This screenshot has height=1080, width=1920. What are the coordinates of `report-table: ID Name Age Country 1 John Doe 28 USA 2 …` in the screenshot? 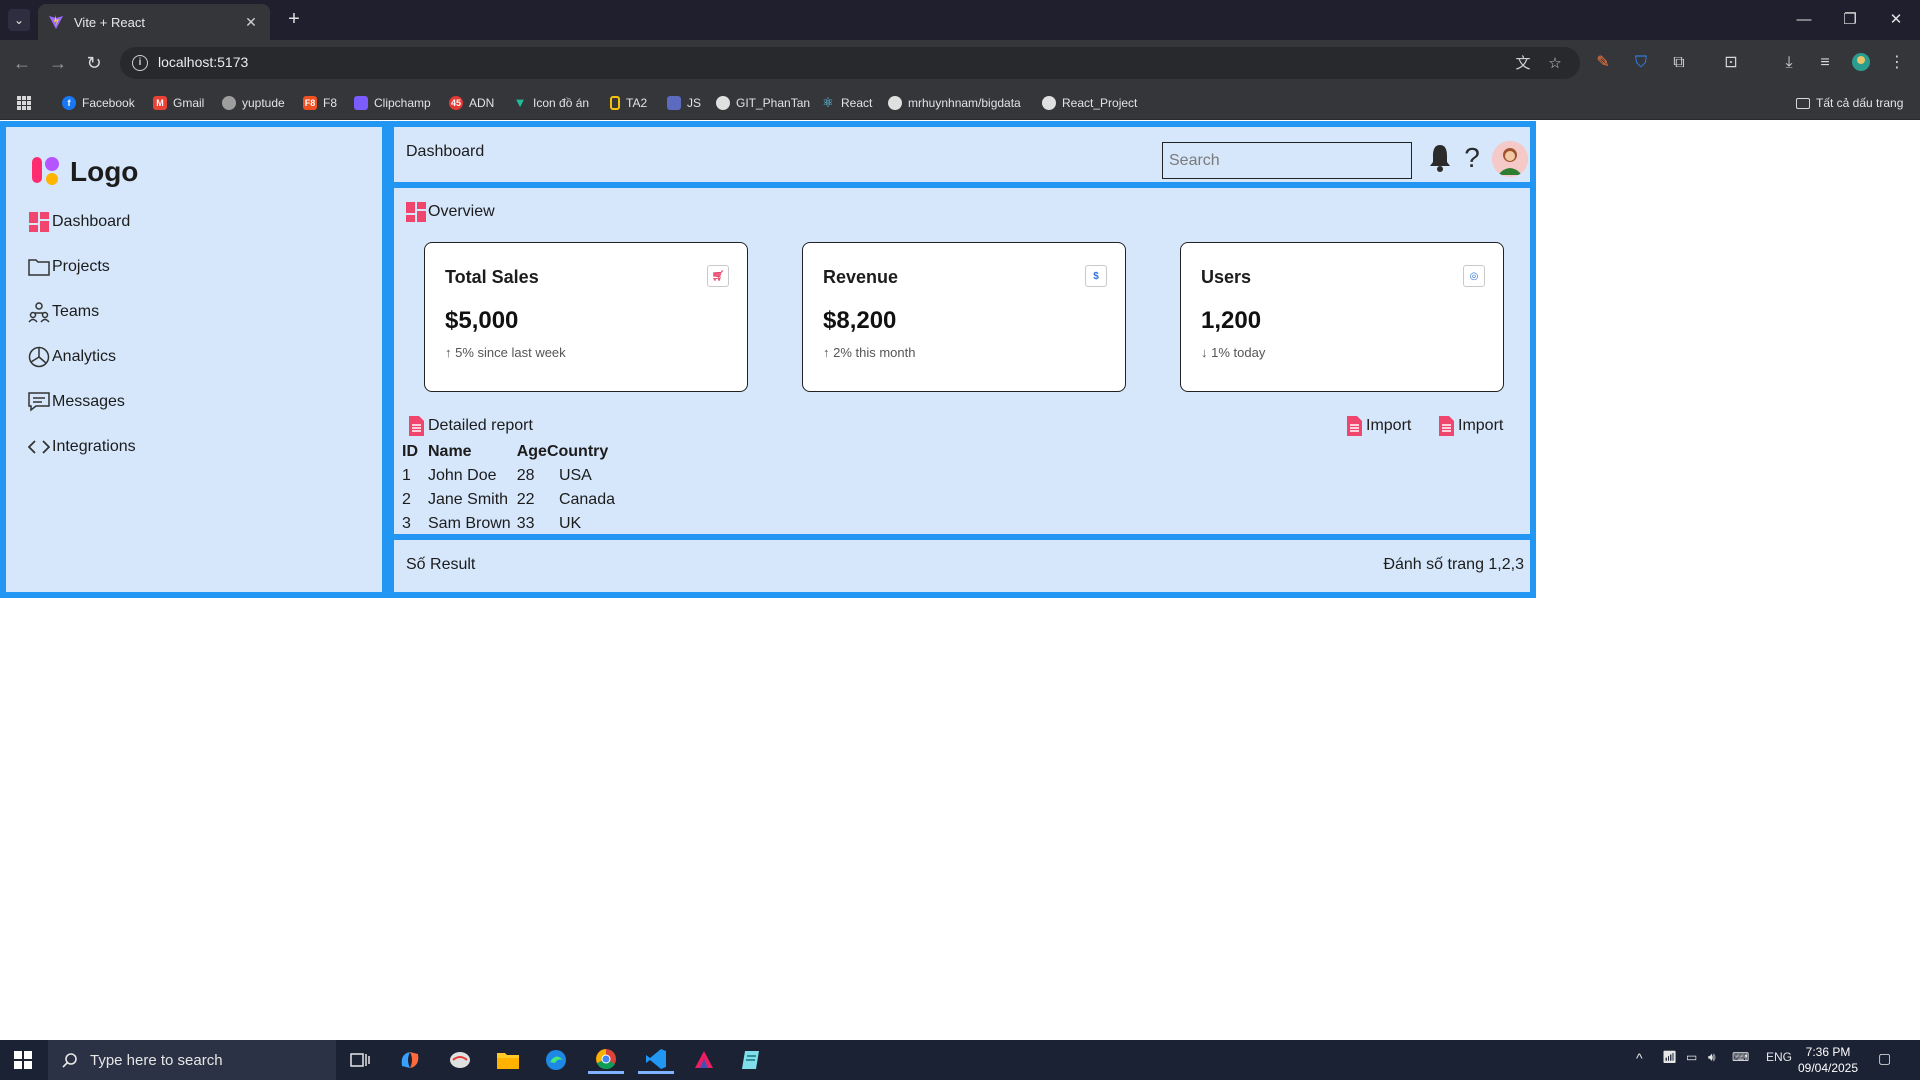 It's located at (509, 488).